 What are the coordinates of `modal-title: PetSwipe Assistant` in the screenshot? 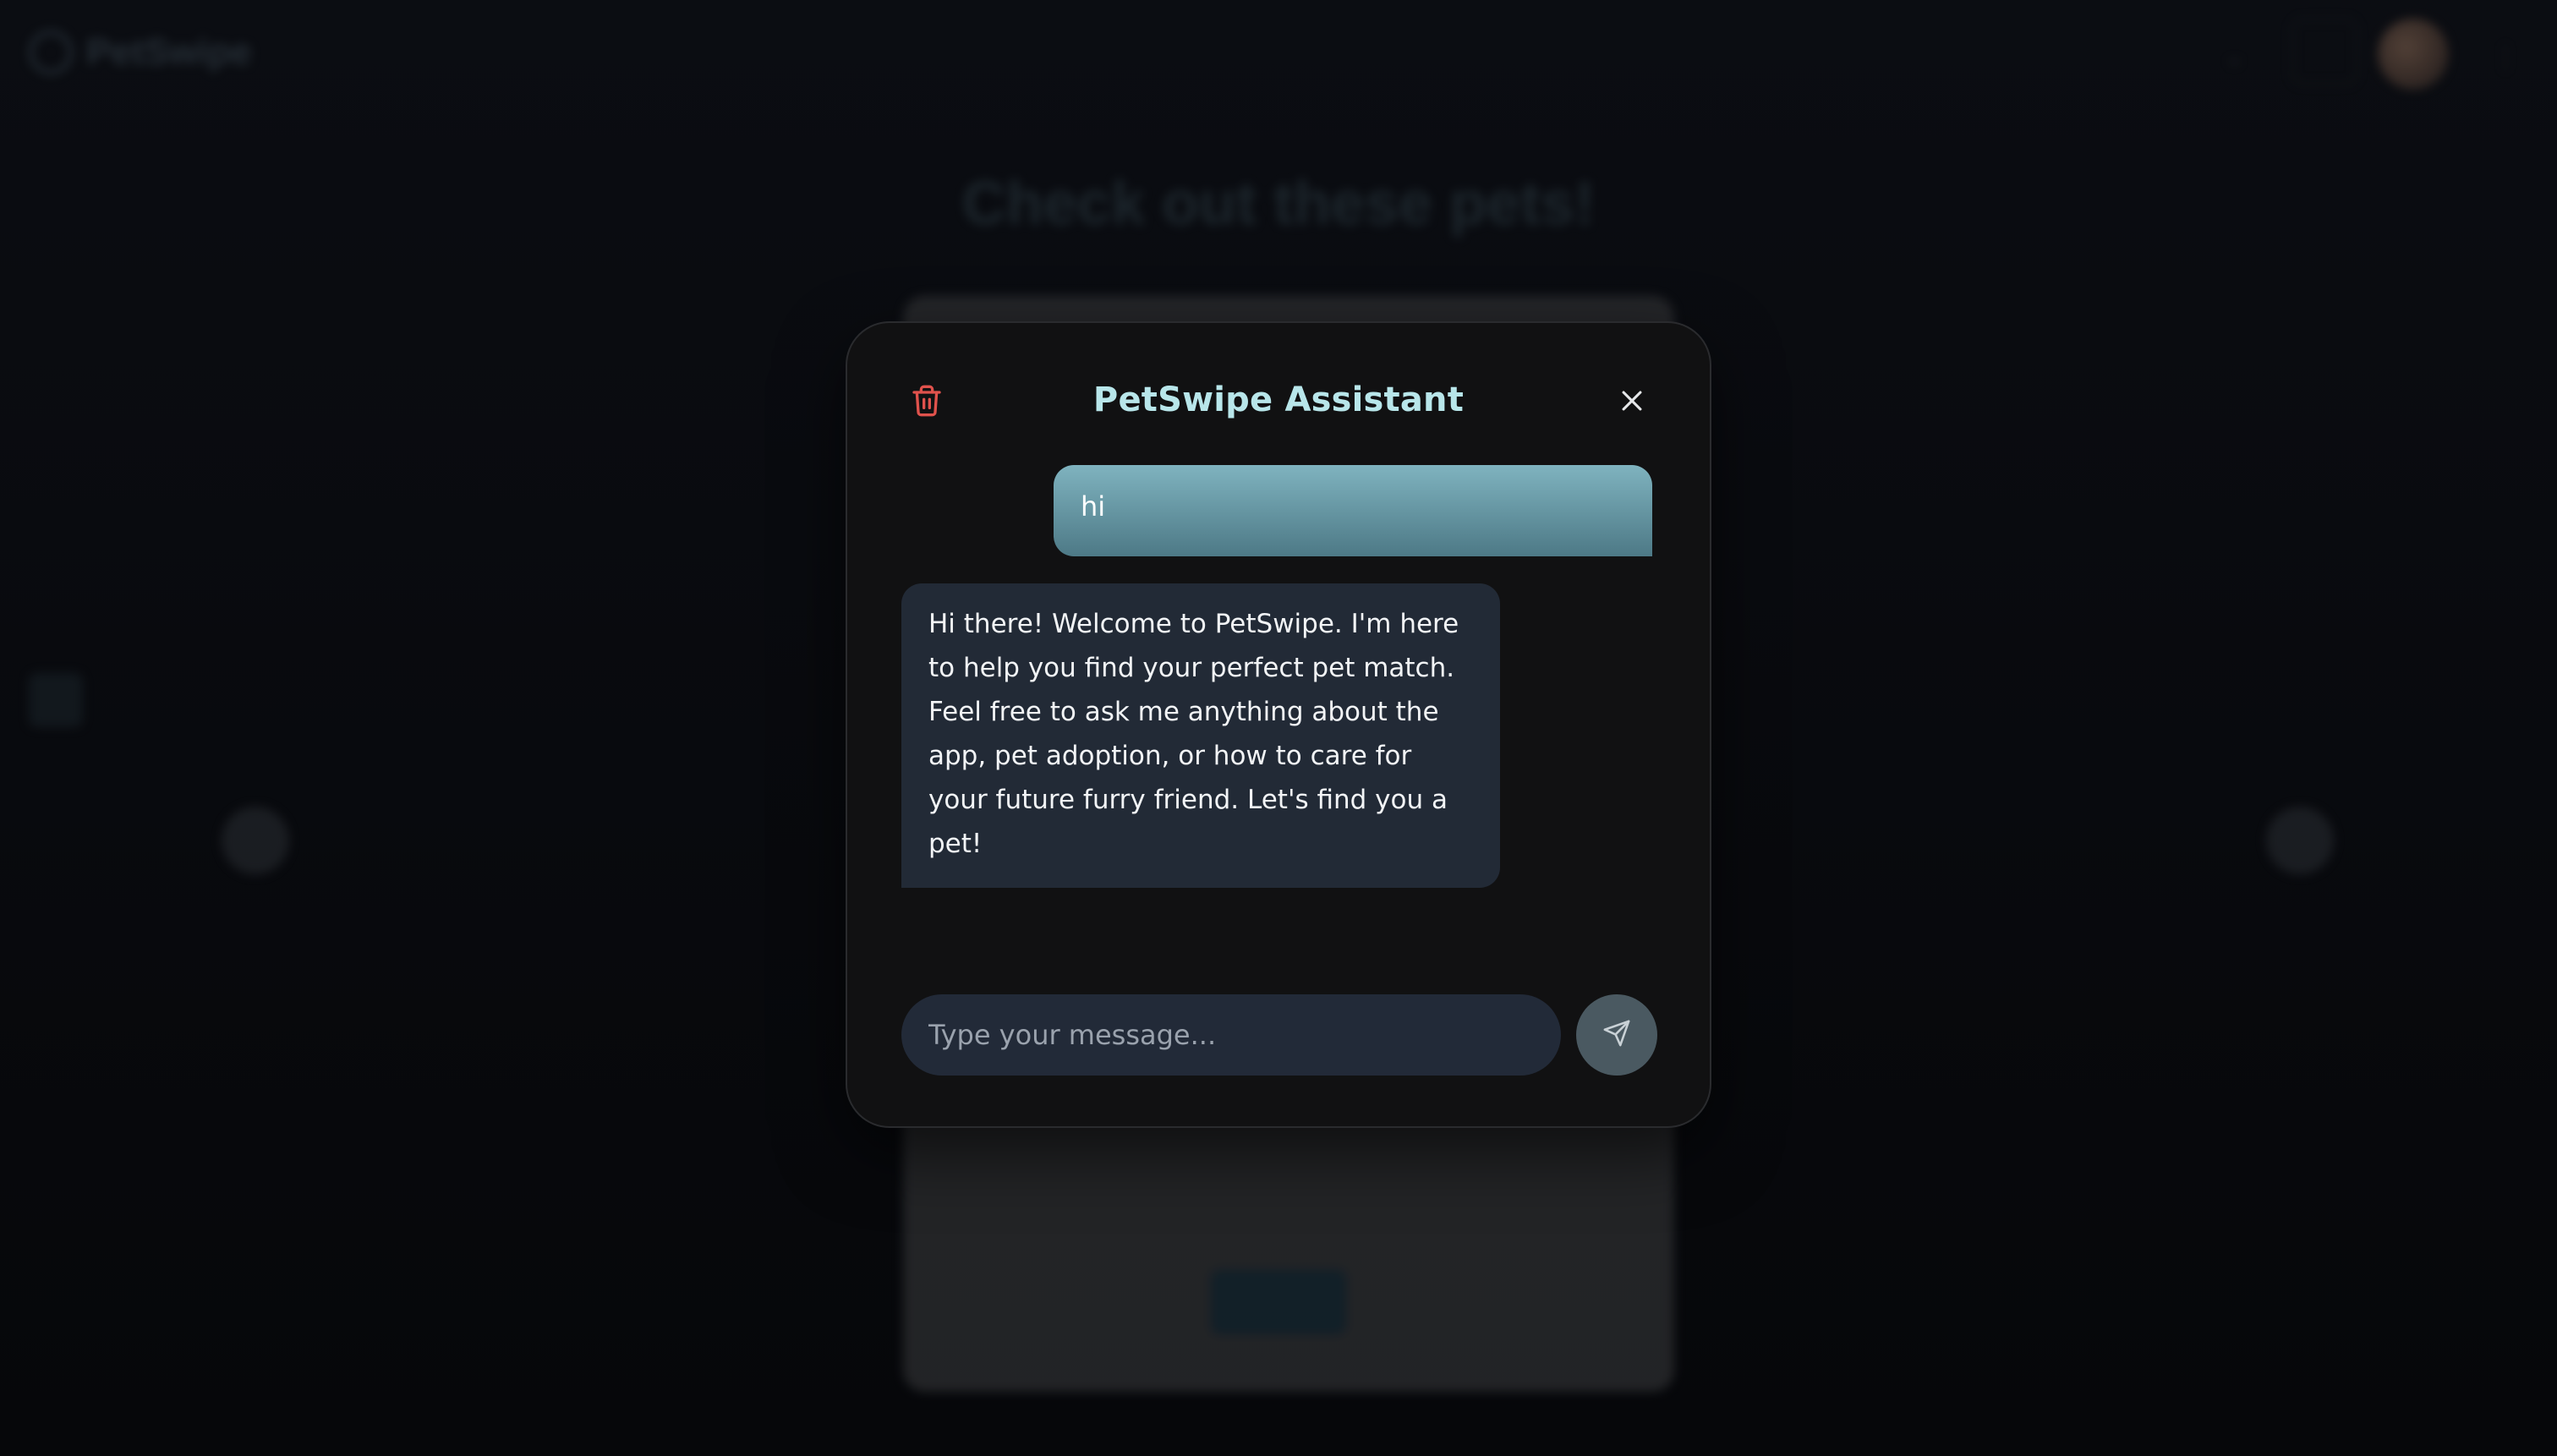 It's located at (1278, 399).